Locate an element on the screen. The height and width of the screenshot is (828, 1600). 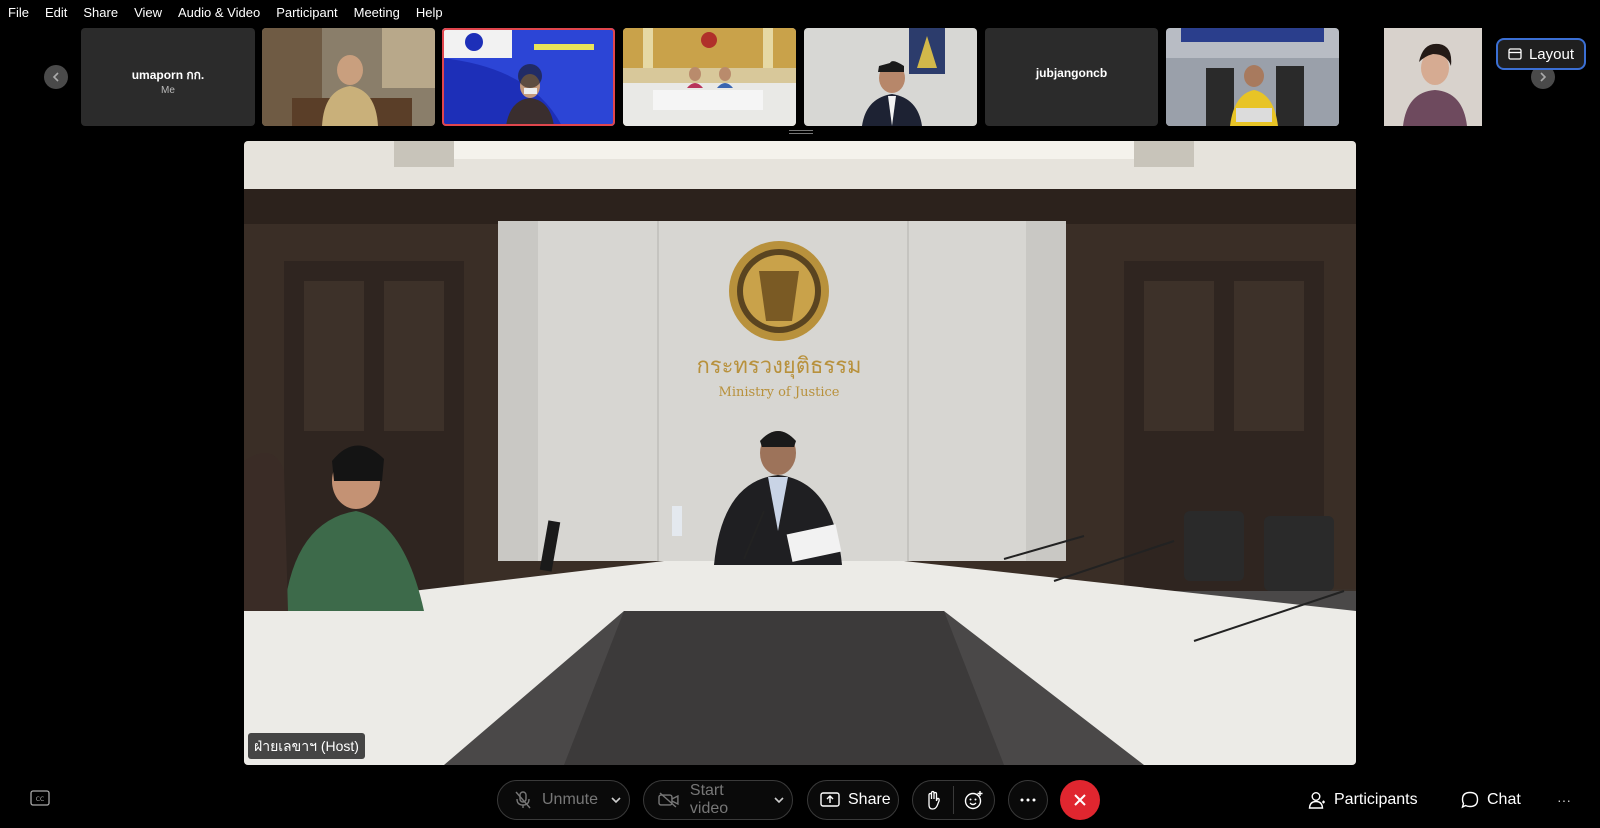
wall-sign-thai: กระทรวงยุติธรรม is located at coordinates (778, 366).